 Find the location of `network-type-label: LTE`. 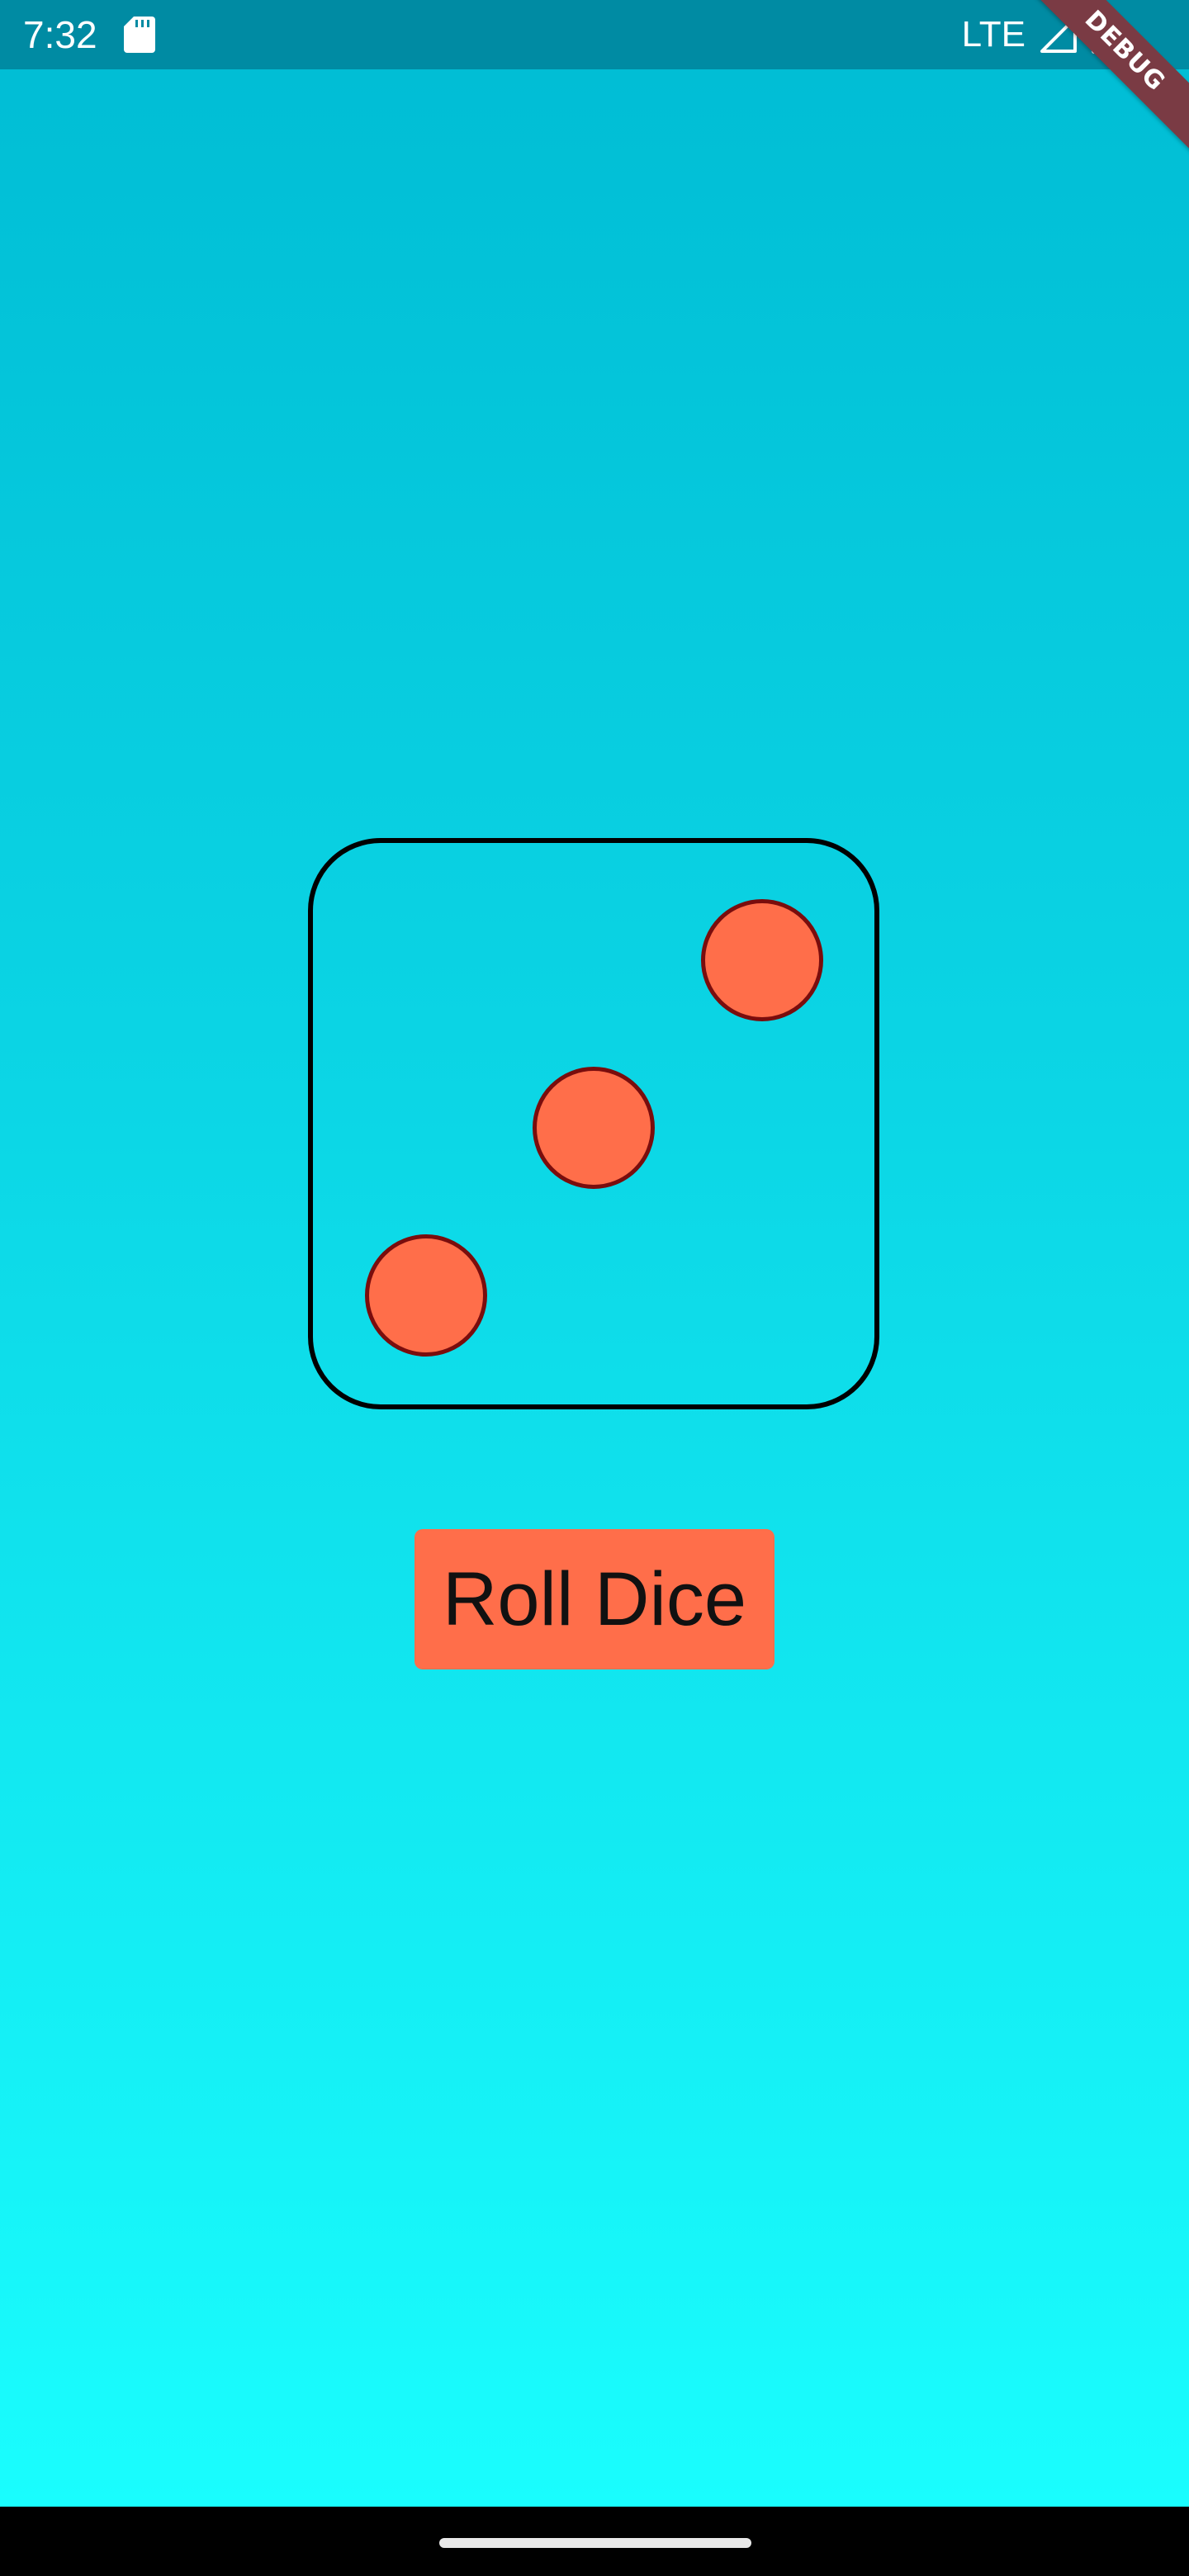

network-type-label: LTE is located at coordinates (993, 34).